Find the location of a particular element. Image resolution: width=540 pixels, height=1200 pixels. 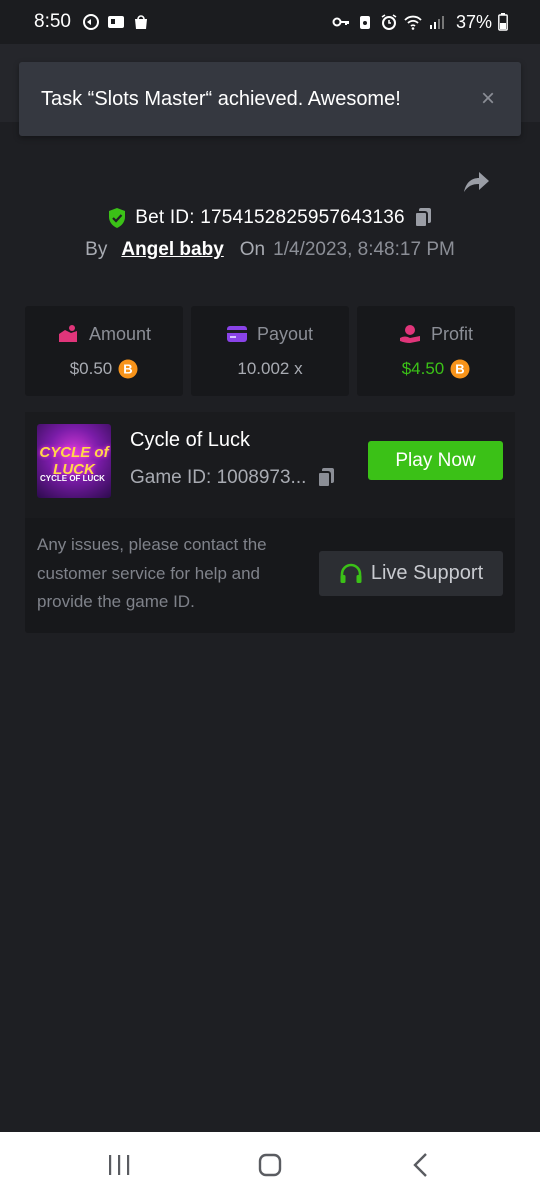

achievement-toast: Task “Slots Master“ achieved. Awesome! × is located at coordinates (270, 99).